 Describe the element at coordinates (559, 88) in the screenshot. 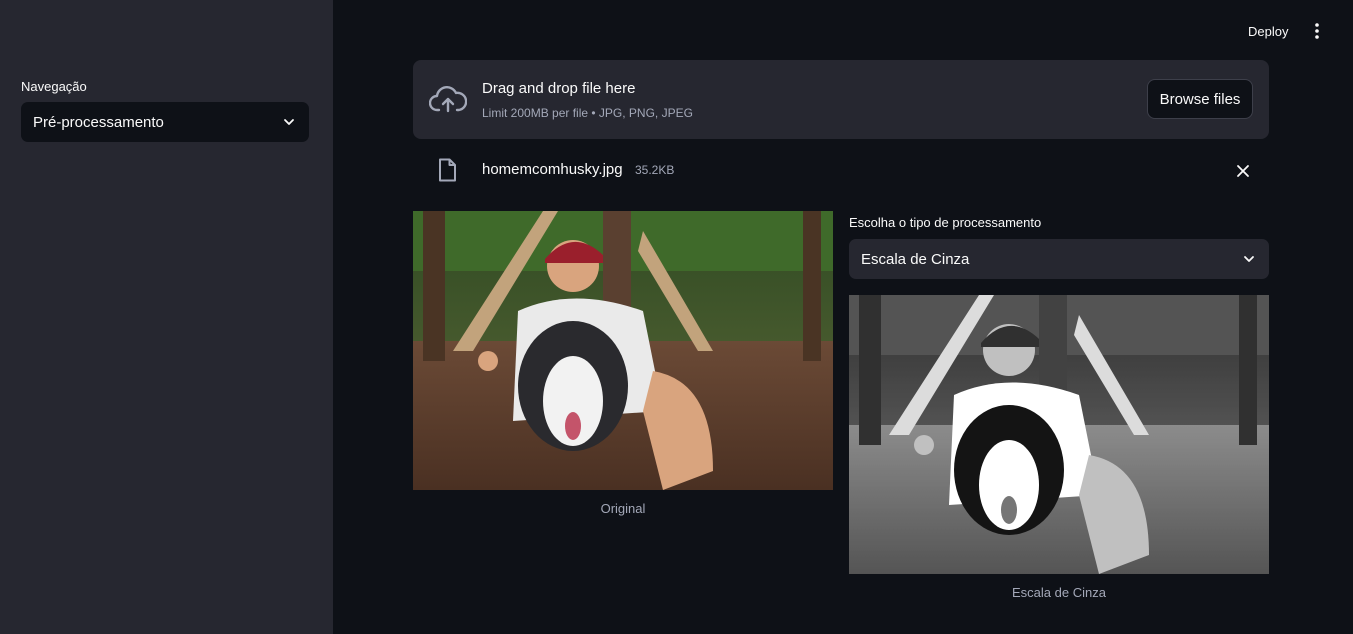

I see `upload-instructions: Drag and drop file here` at that location.